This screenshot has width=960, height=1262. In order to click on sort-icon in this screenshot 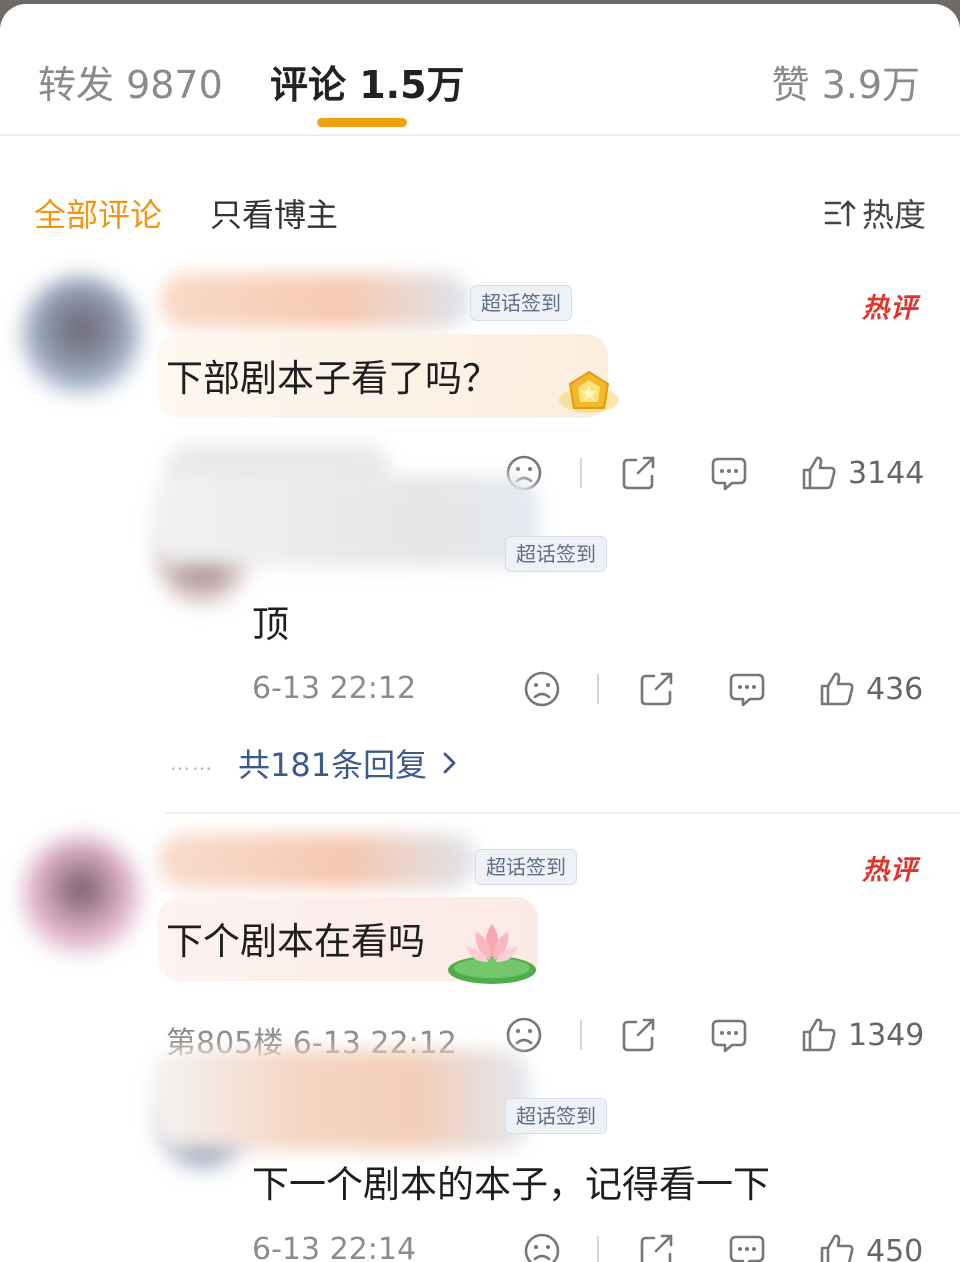, I will do `click(840, 213)`.